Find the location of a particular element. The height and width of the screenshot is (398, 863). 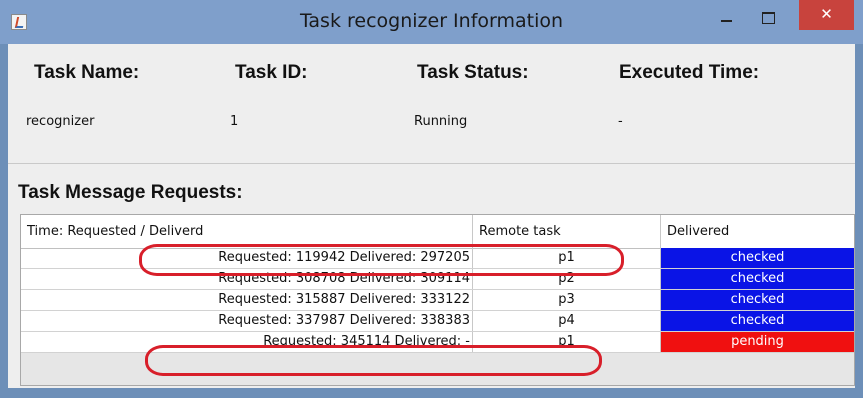

time-cell: Requested: 119942 Delivered: 297205 is located at coordinates (247, 258).